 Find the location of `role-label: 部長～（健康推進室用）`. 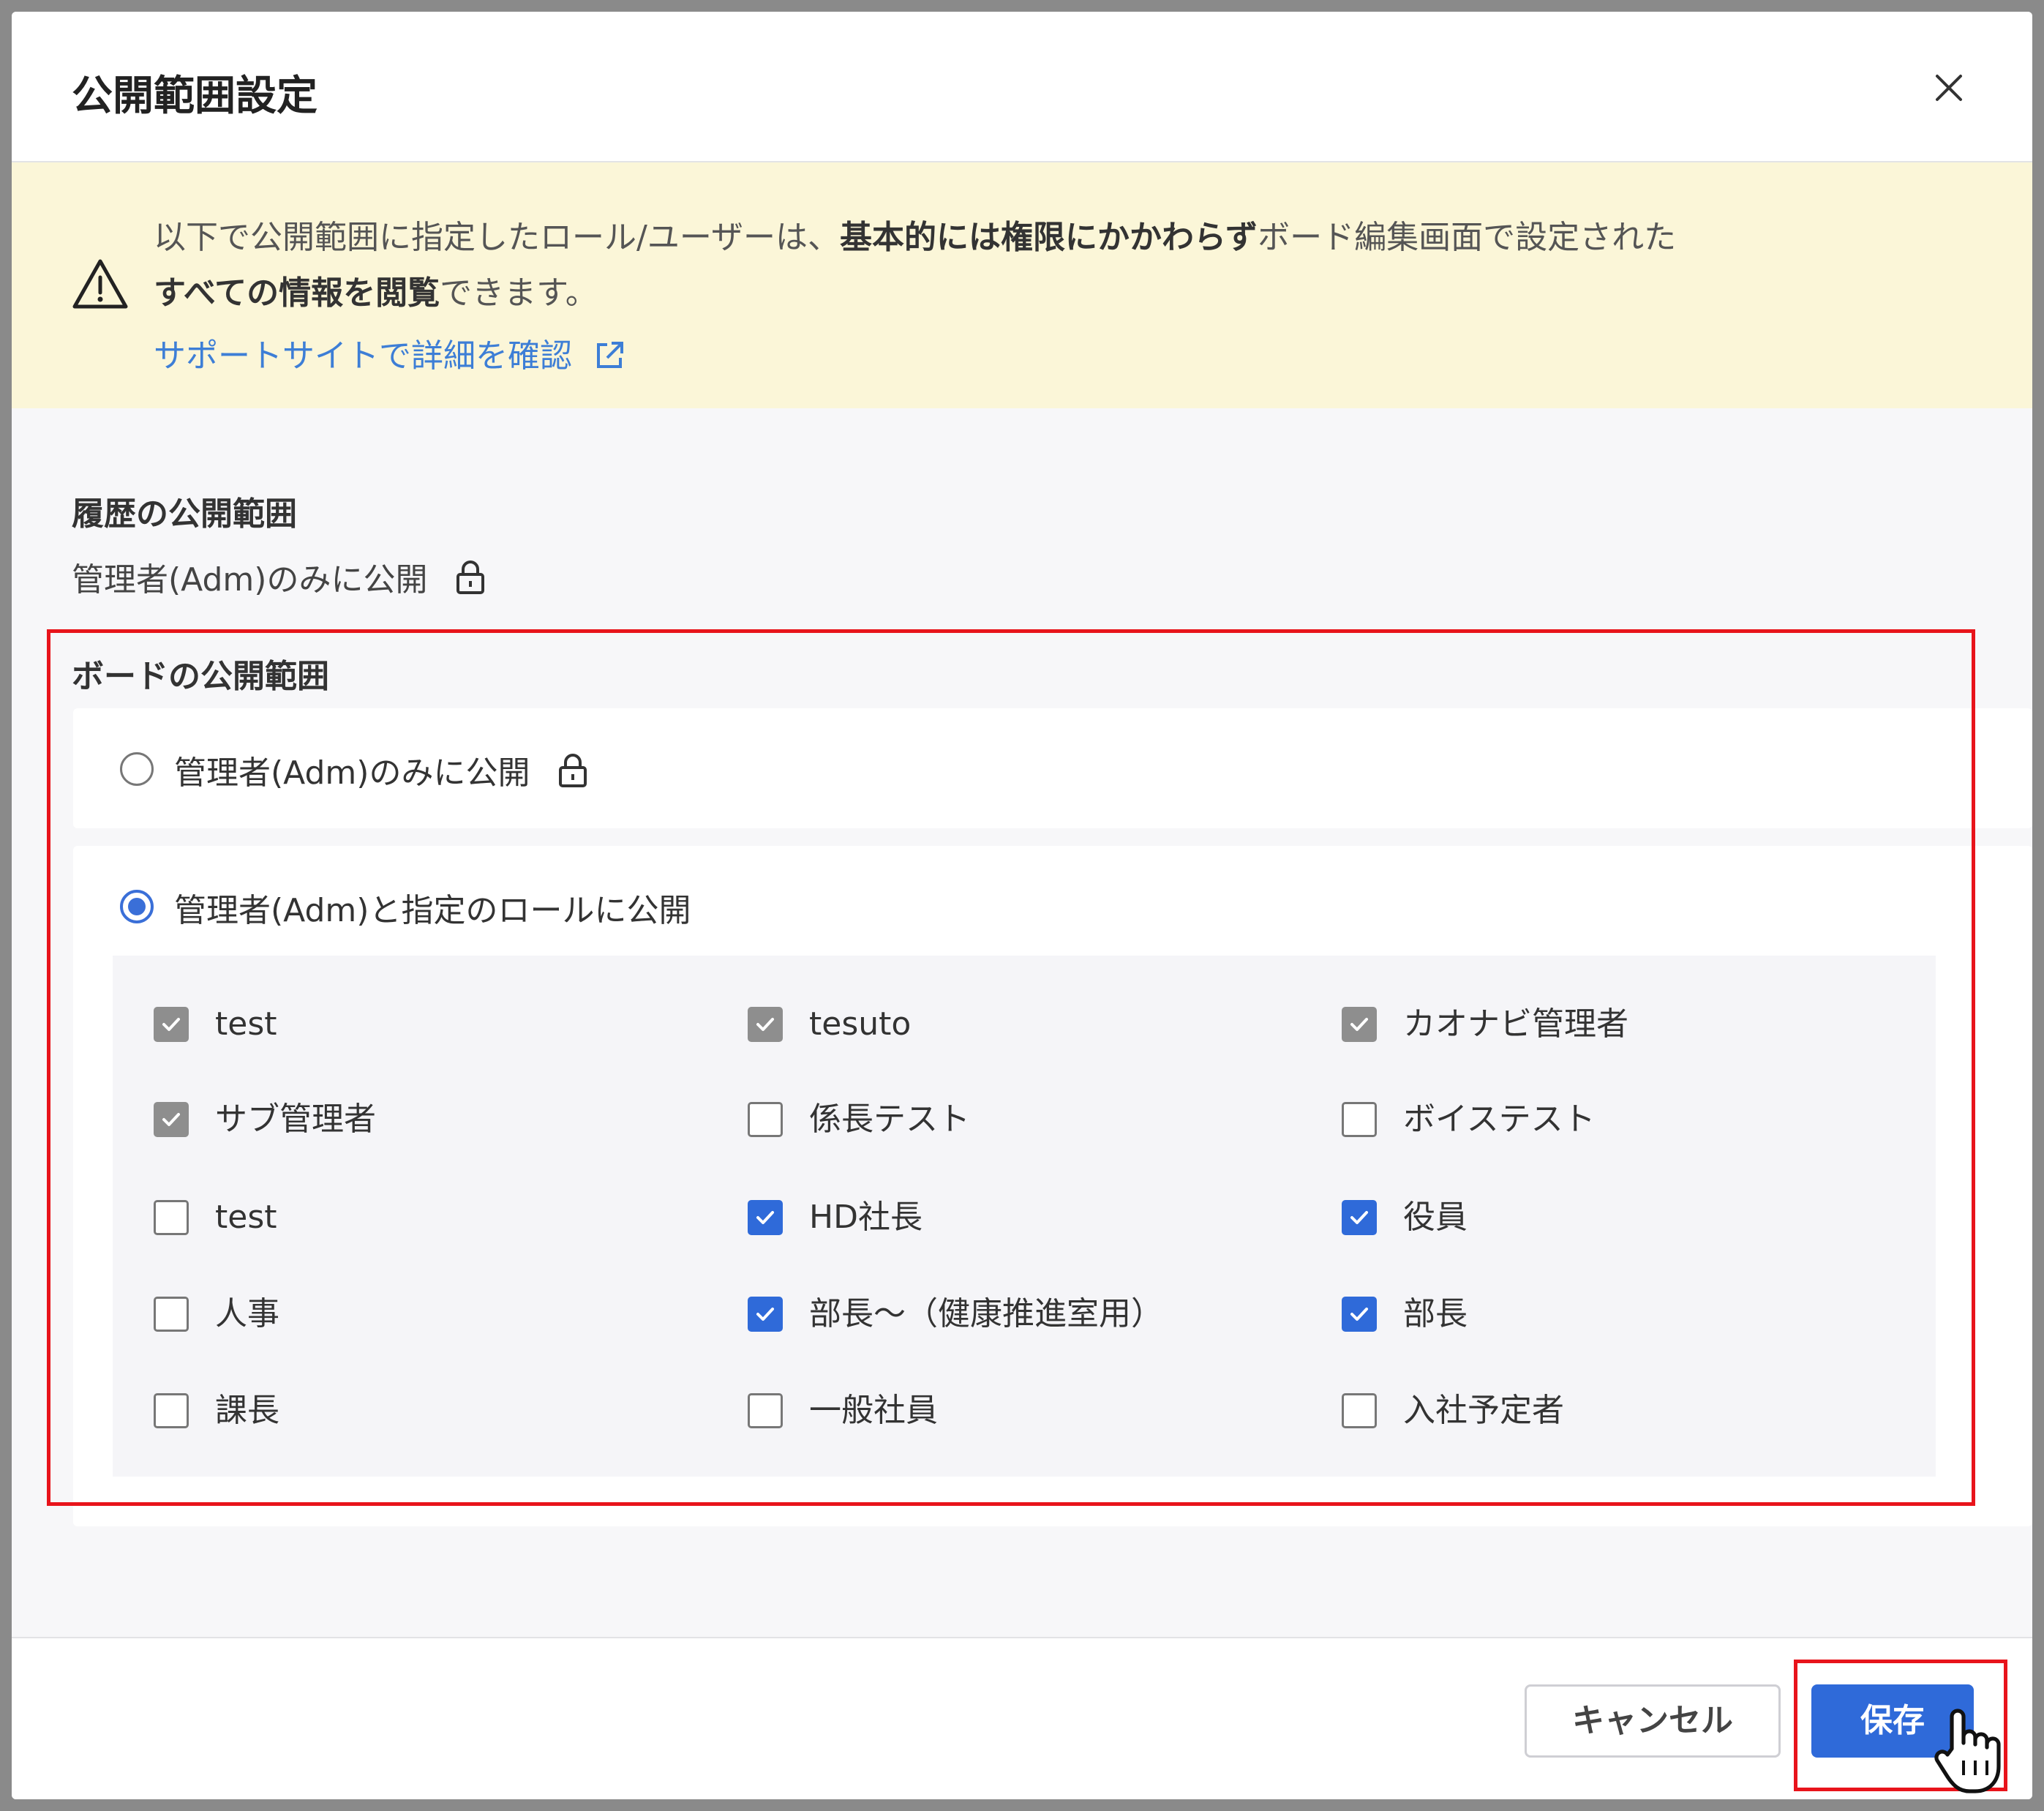

role-label: 部長～（健康推進室用） is located at coordinates (986, 1313).